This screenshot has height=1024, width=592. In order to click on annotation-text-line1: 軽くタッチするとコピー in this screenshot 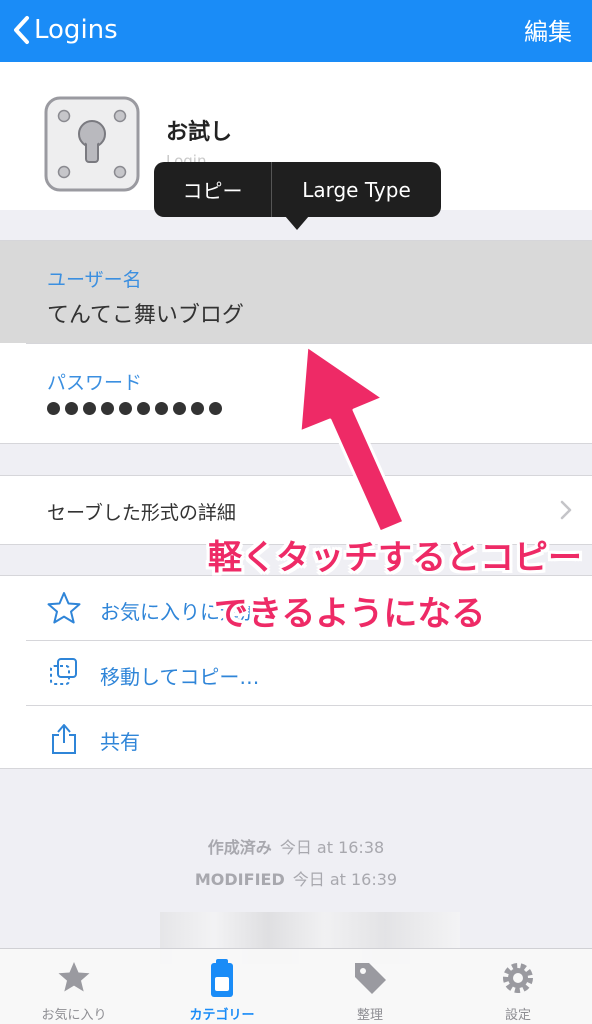, I will do `click(395, 558)`.